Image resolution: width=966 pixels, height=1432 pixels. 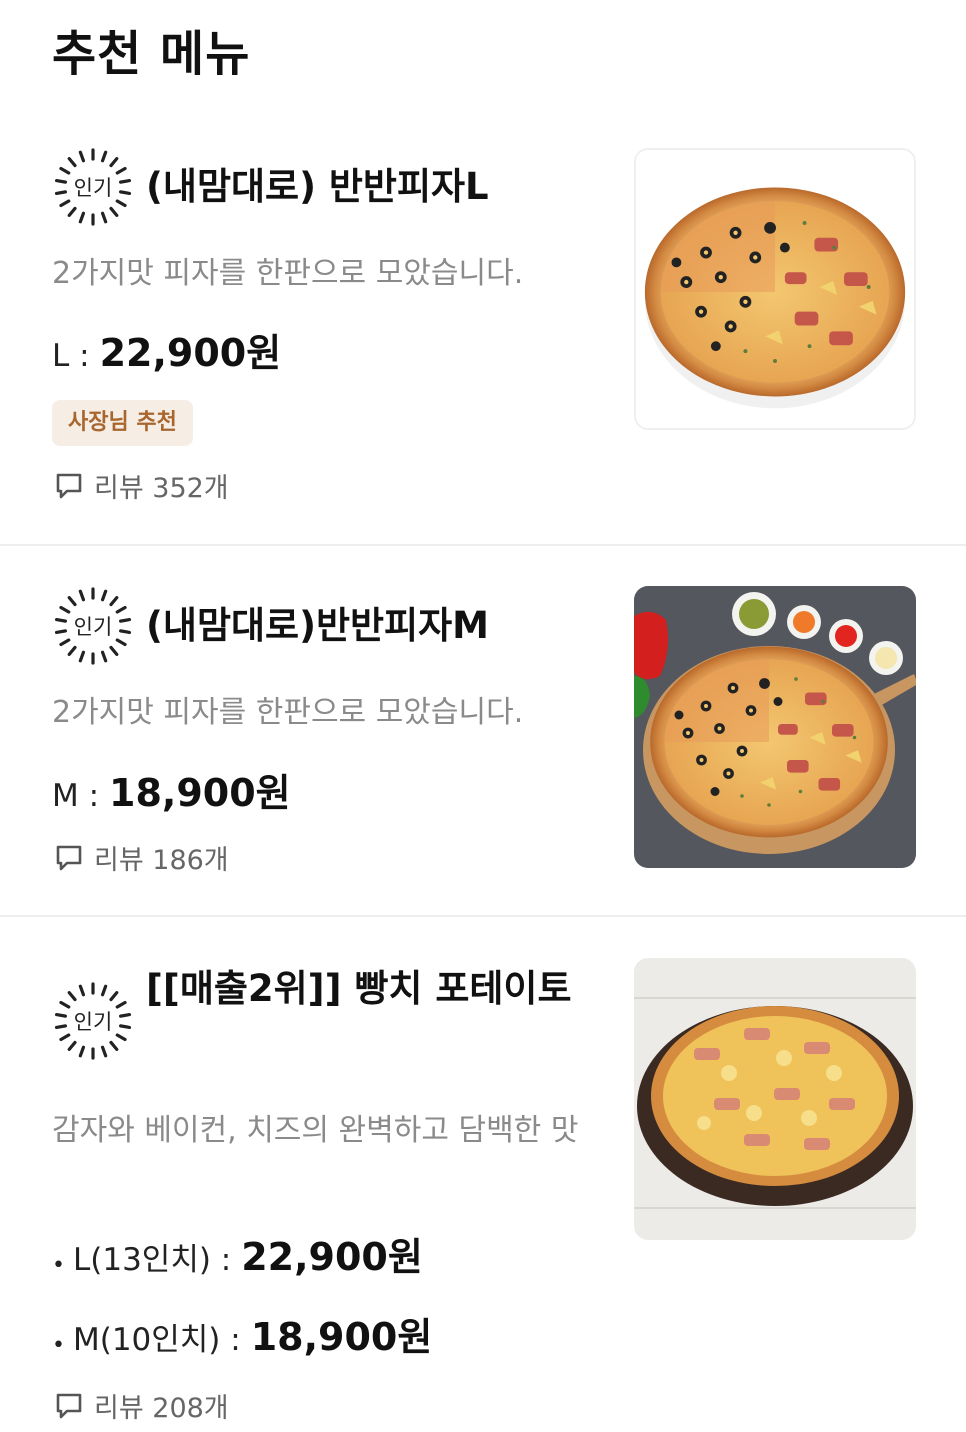 I want to click on review-count-text: 리뷰 208개, so click(x=161, y=1408).